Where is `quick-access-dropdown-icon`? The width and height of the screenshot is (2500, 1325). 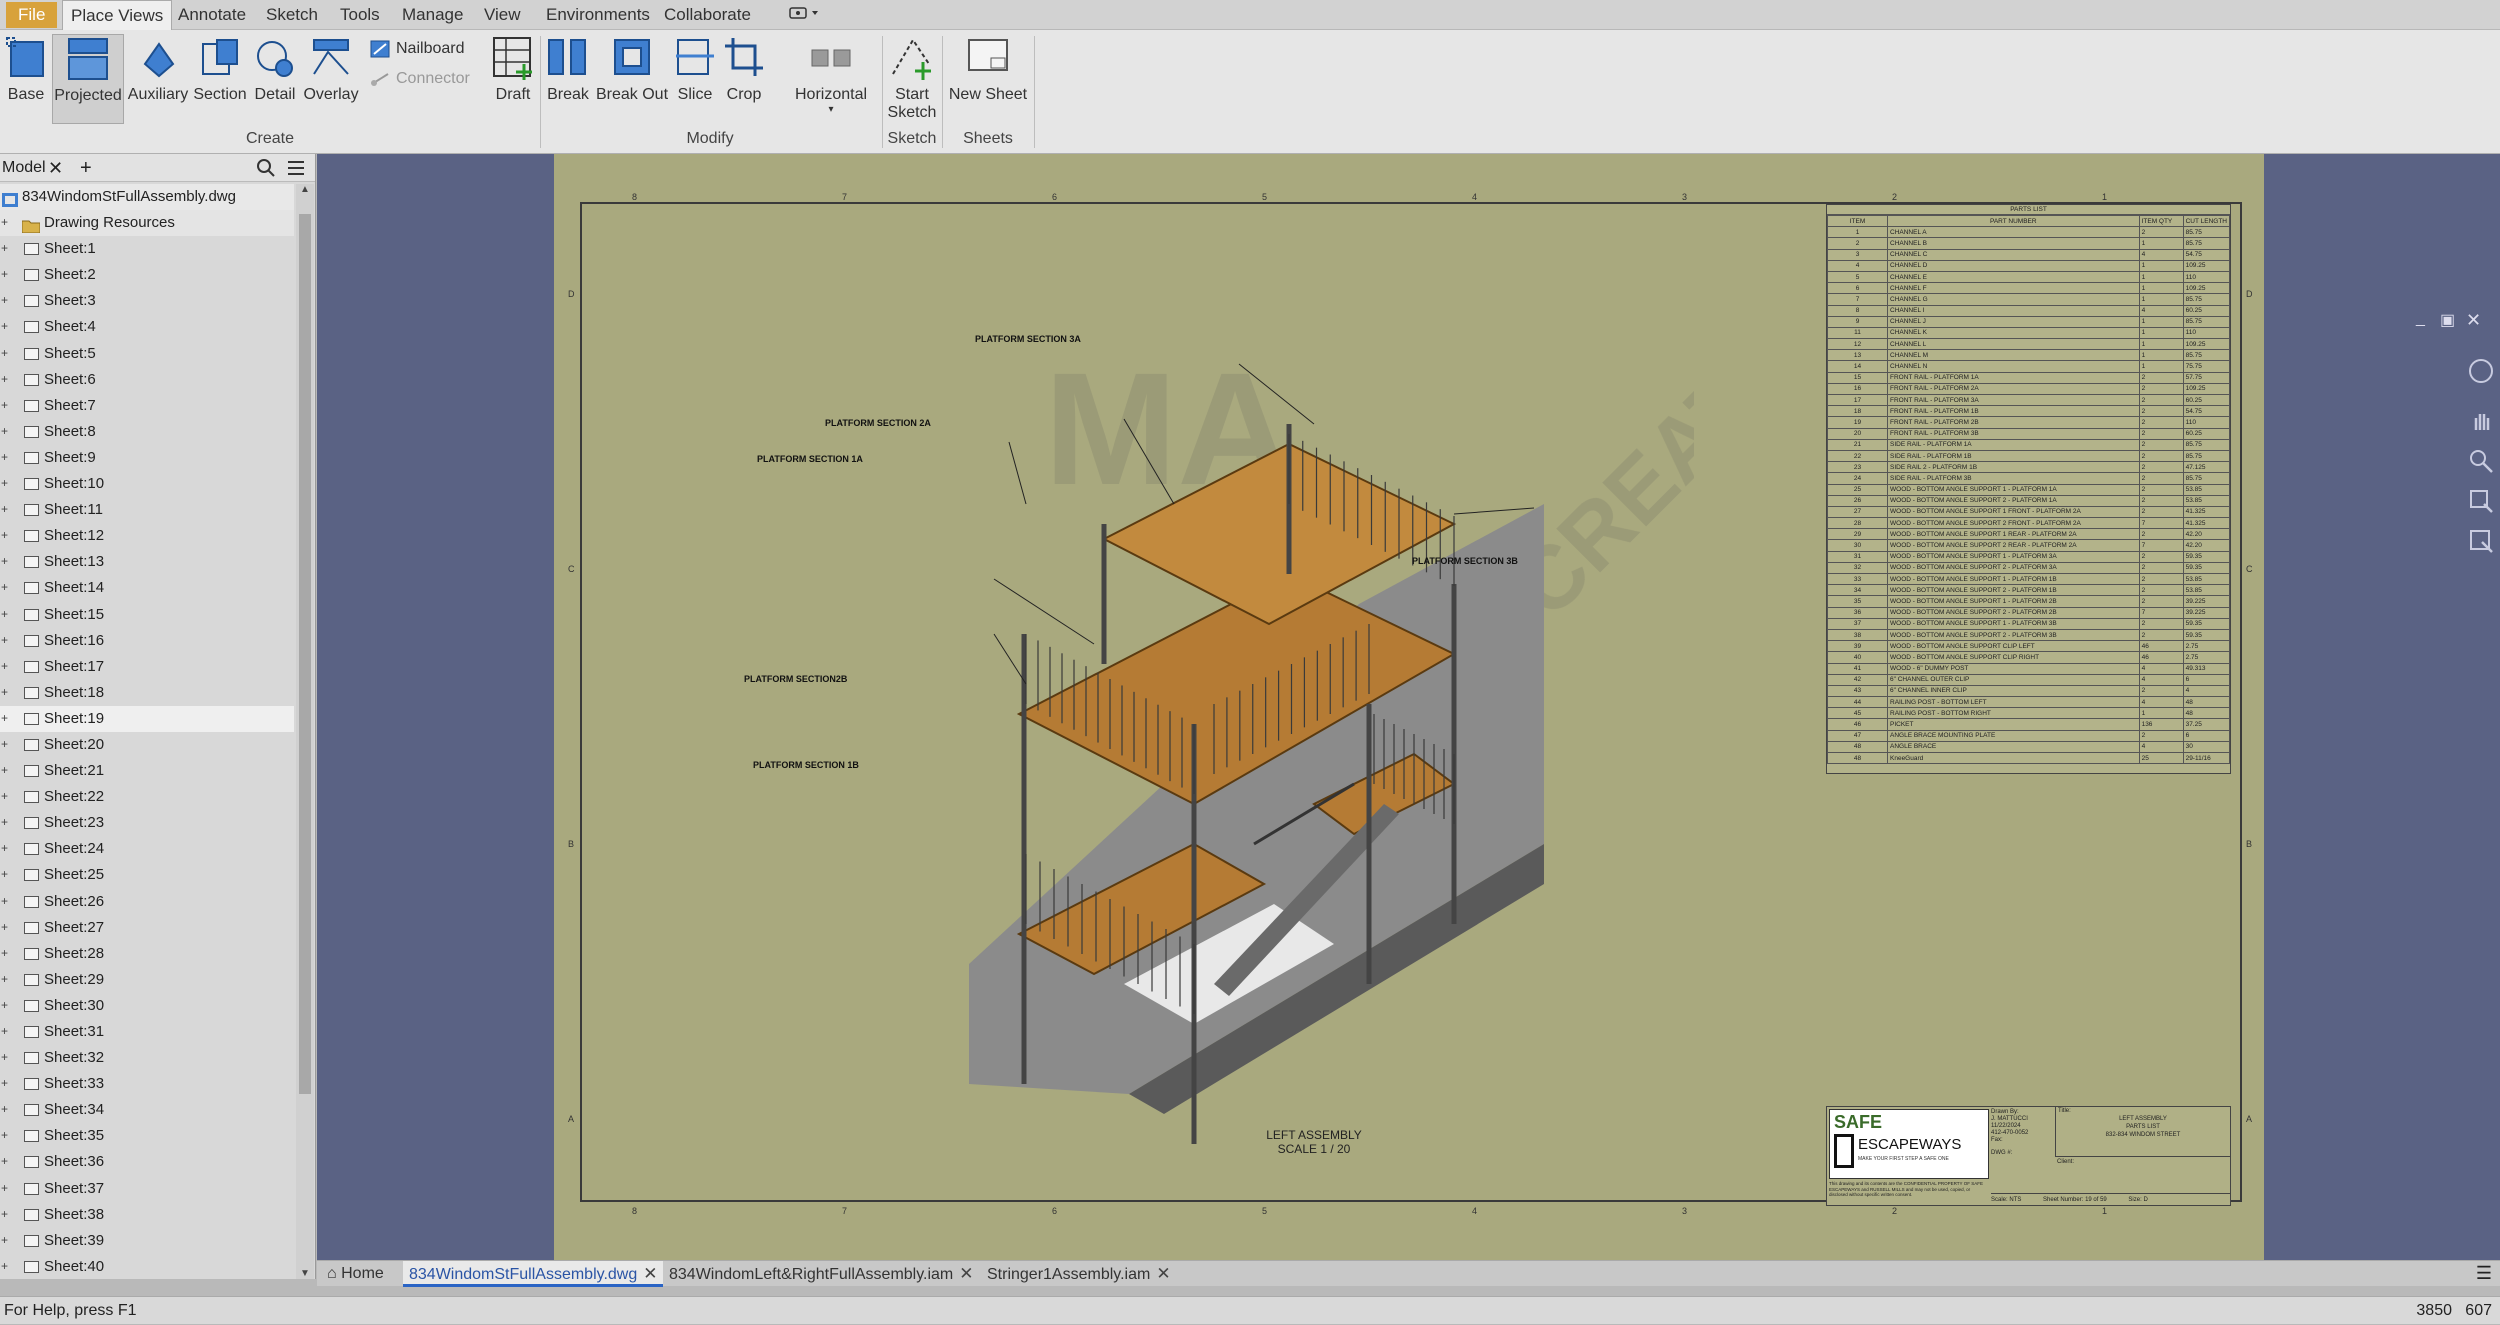 quick-access-dropdown-icon is located at coordinates (806, 15).